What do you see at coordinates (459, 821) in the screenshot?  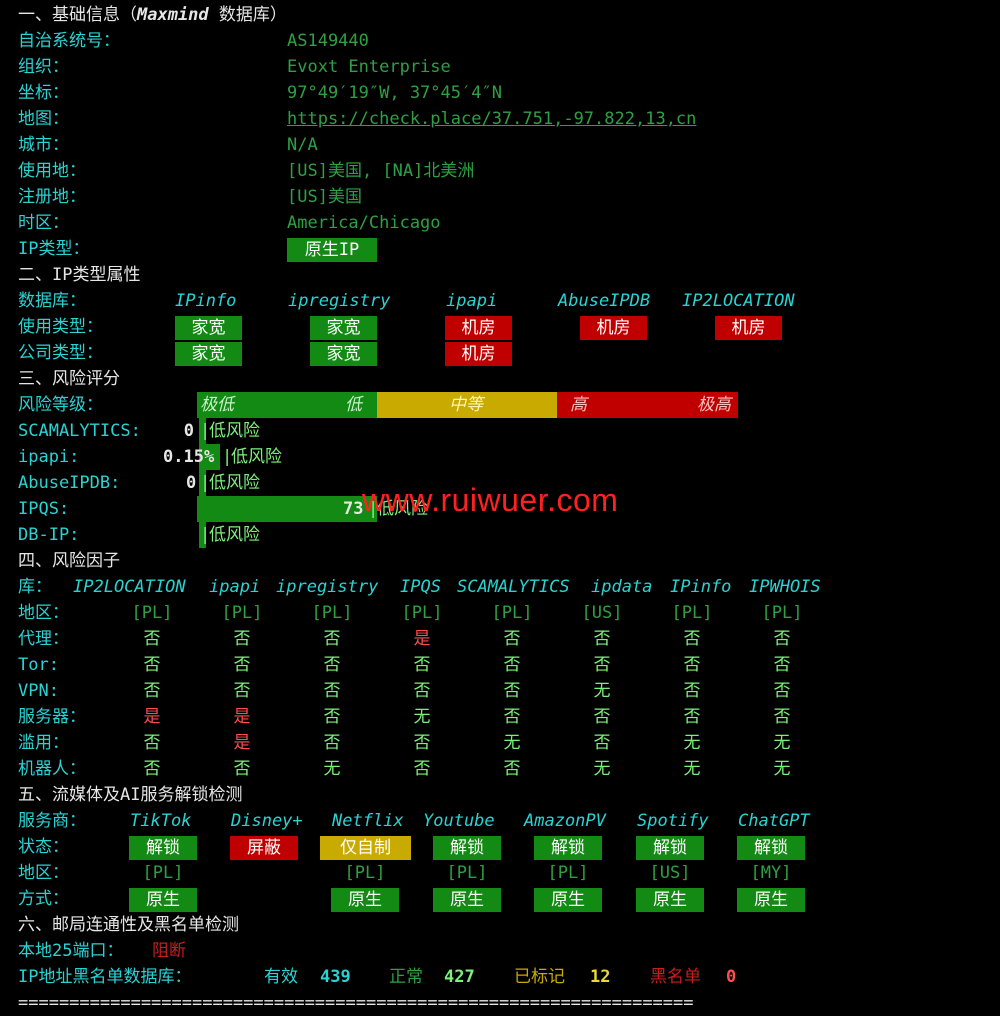 I see `provider-youtube: Youtube` at bounding box center [459, 821].